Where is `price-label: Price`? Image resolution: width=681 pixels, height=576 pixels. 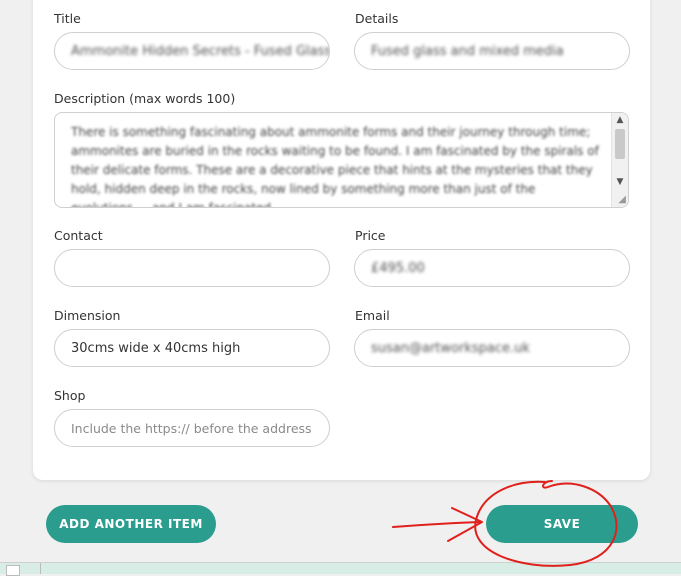
price-label: Price is located at coordinates (370, 235).